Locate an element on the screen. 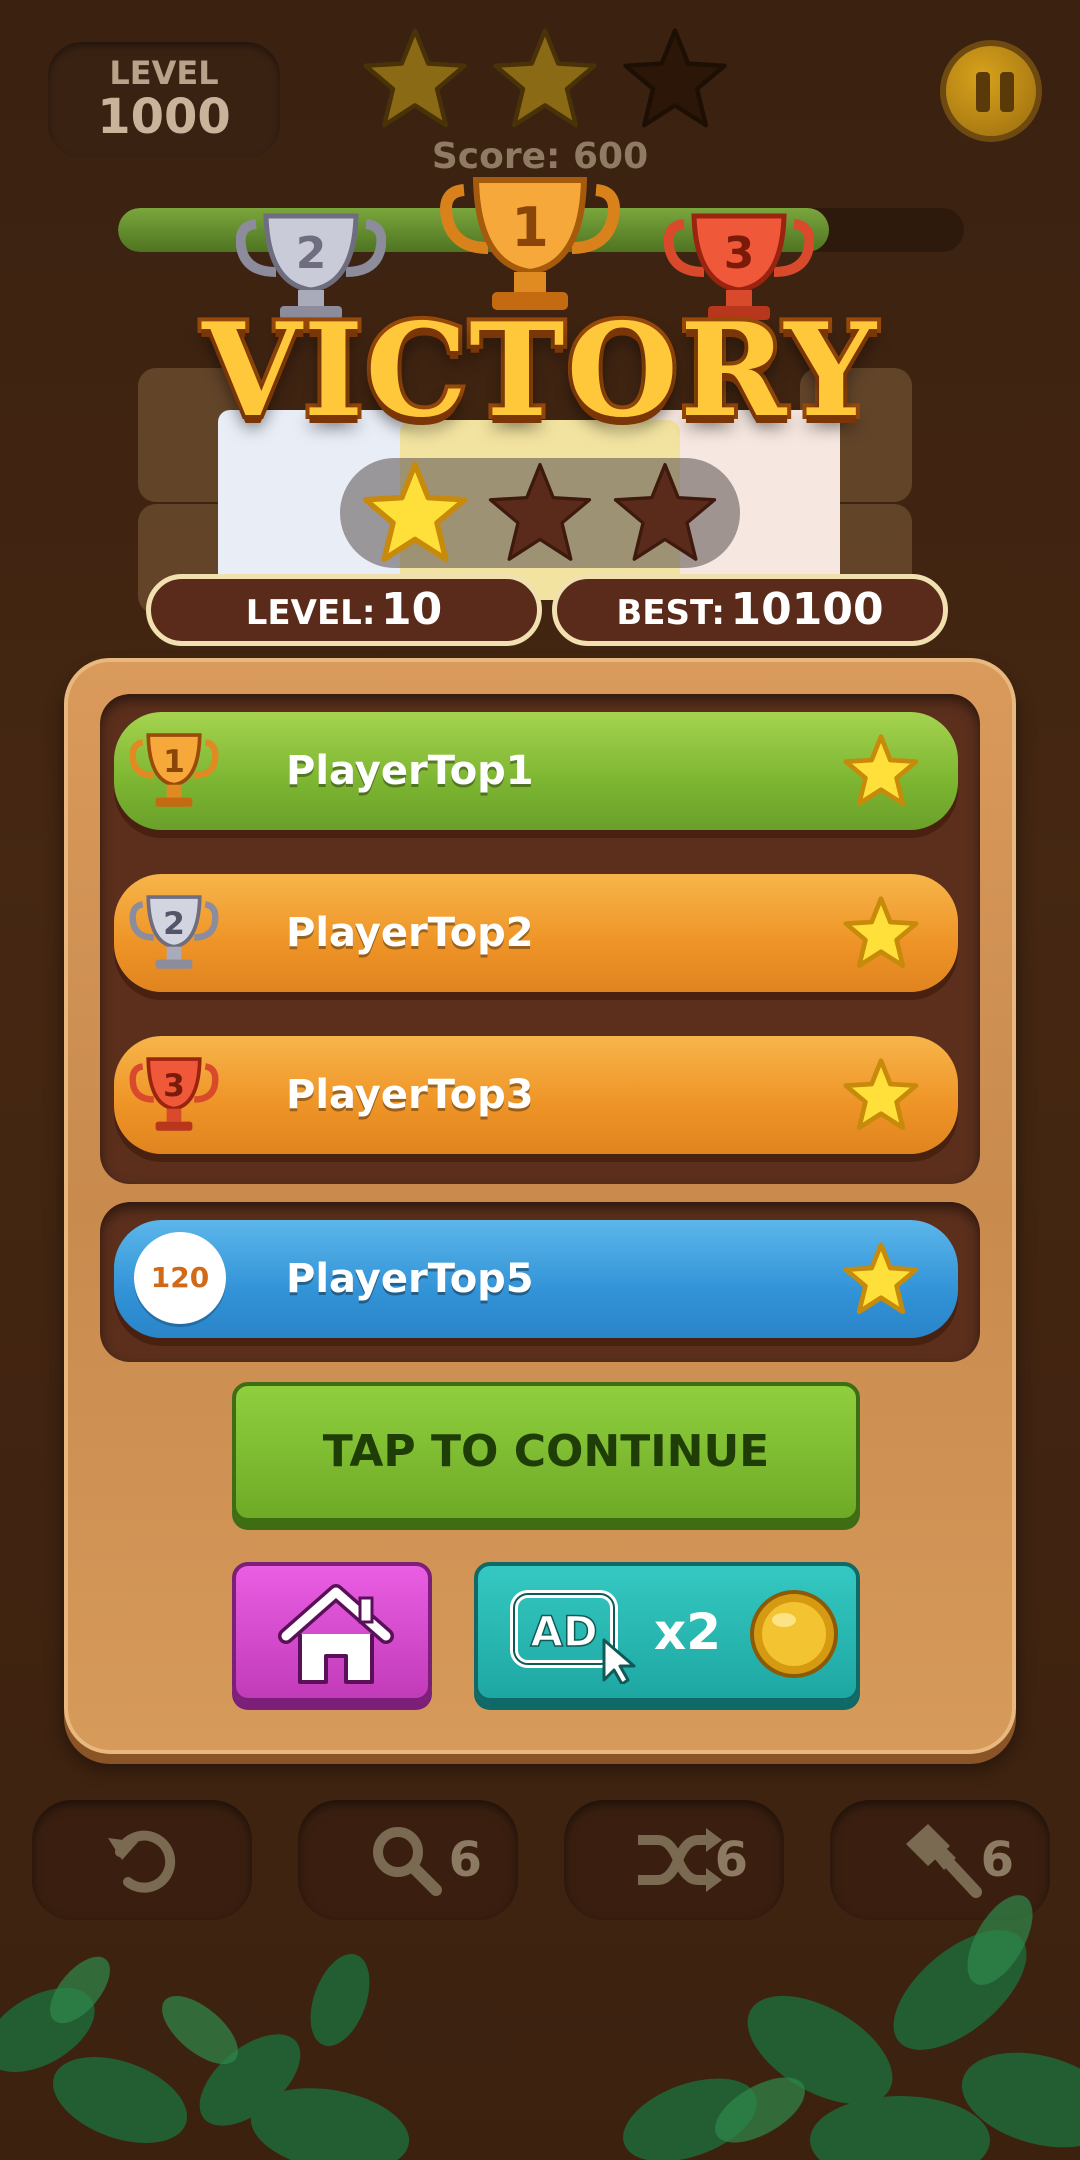 The height and width of the screenshot is (2160, 1080). earned-stars is located at coordinates (540, 513).